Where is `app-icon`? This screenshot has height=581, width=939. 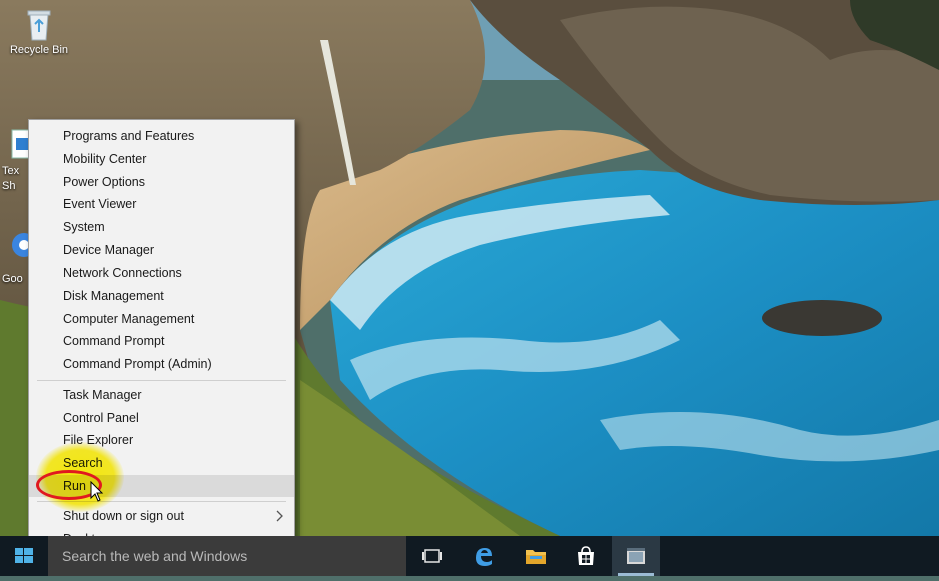
app-icon is located at coordinates (636, 556).